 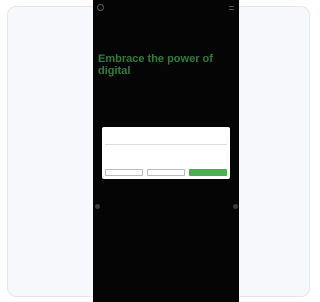 What do you see at coordinates (166, 172) in the screenshot?
I see `customize-button` at bounding box center [166, 172].